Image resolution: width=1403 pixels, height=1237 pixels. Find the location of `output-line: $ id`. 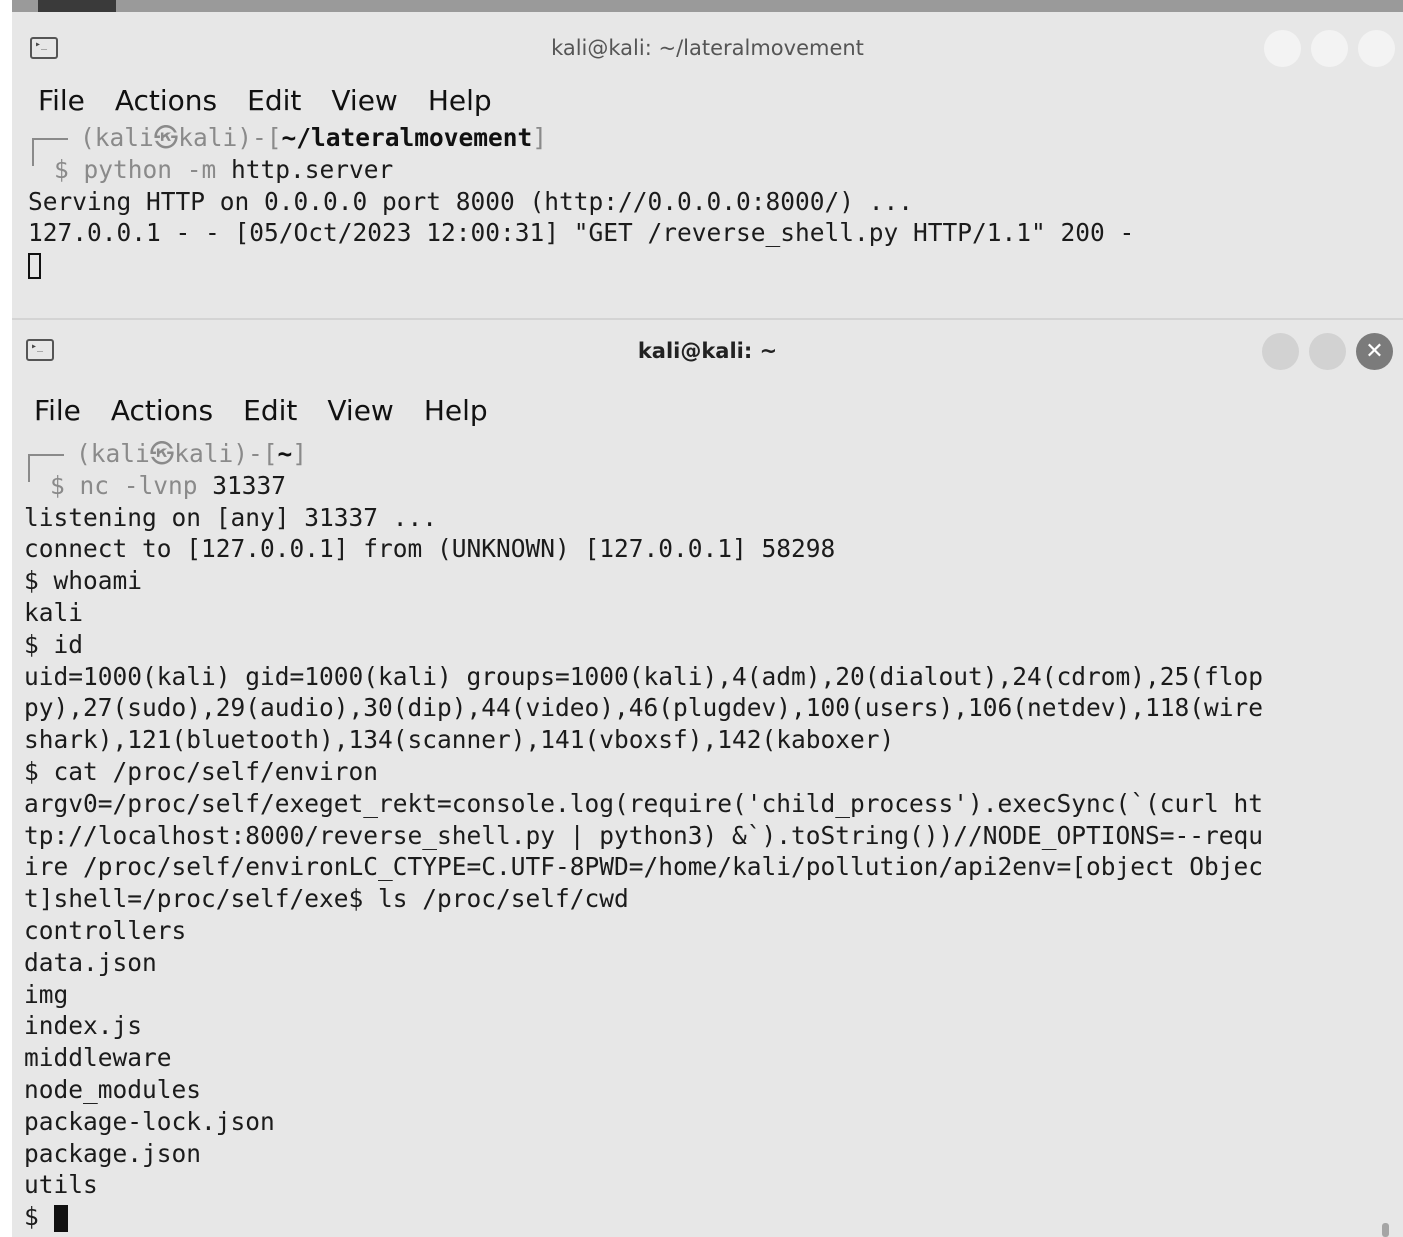

output-line: $ id is located at coordinates (54, 644).